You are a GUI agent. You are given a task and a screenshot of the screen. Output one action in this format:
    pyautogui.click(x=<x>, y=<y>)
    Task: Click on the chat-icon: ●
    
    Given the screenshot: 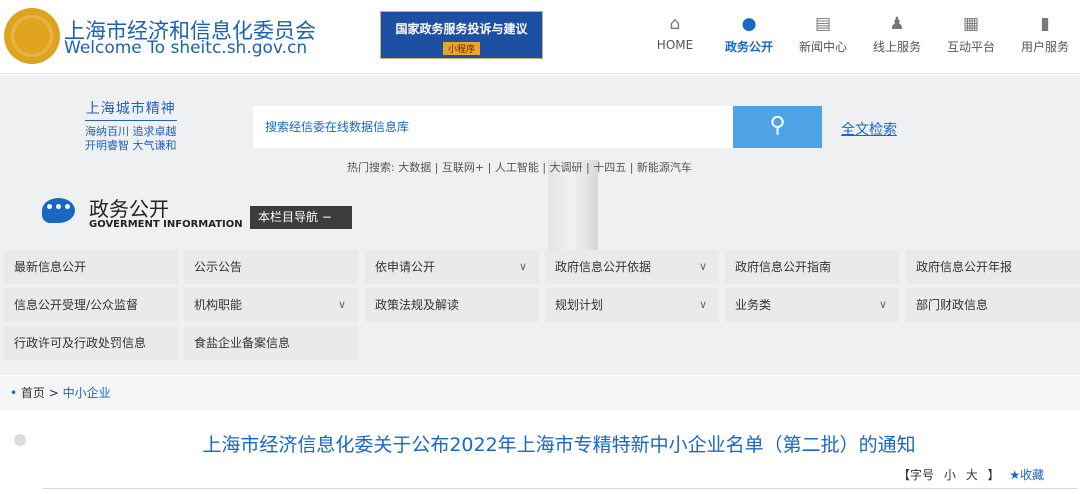 What is the action you would take?
    pyautogui.click(x=749, y=24)
    